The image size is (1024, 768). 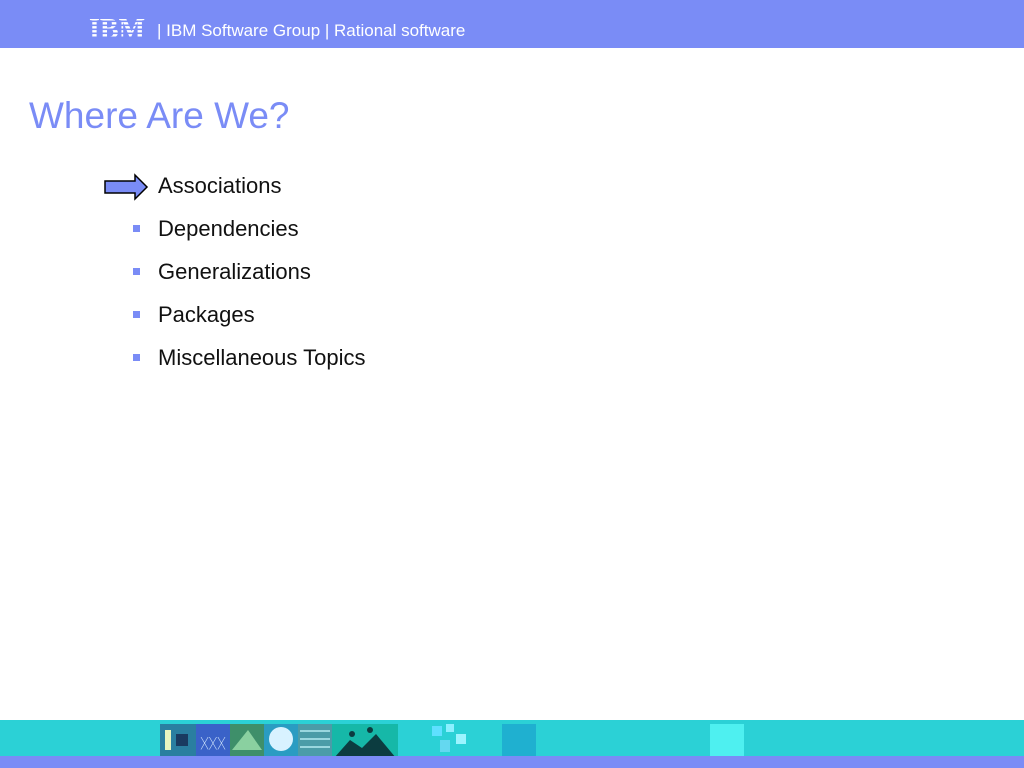 I want to click on footer-tile-circuit, so click(x=247, y=741).